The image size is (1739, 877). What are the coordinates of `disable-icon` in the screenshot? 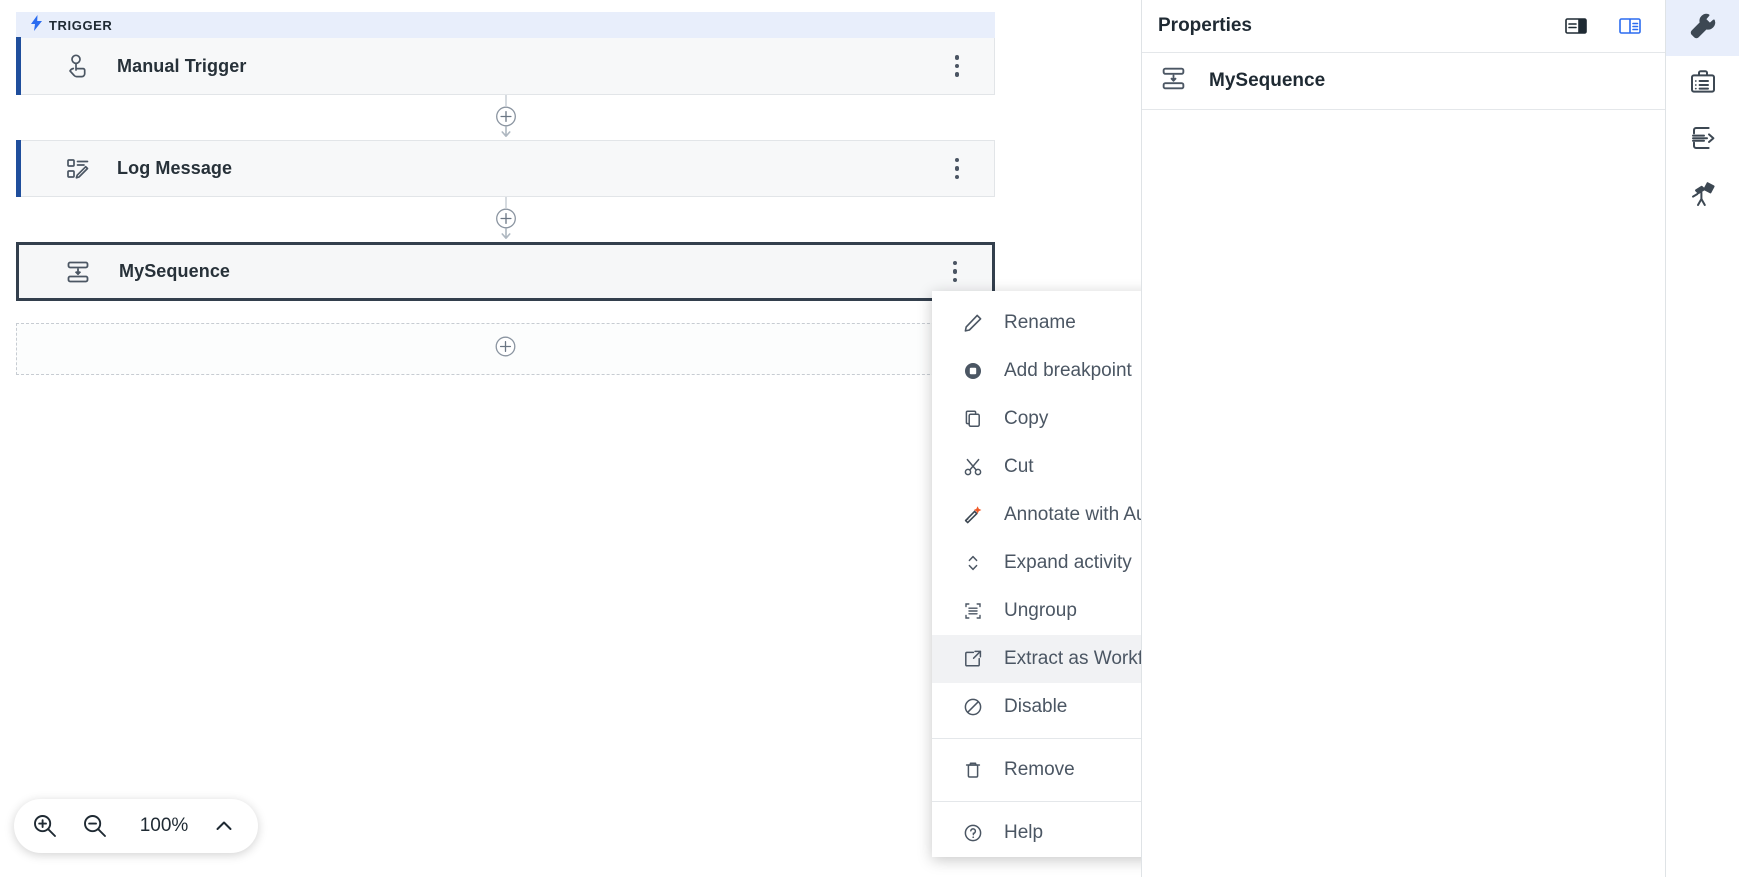 It's located at (973, 707).